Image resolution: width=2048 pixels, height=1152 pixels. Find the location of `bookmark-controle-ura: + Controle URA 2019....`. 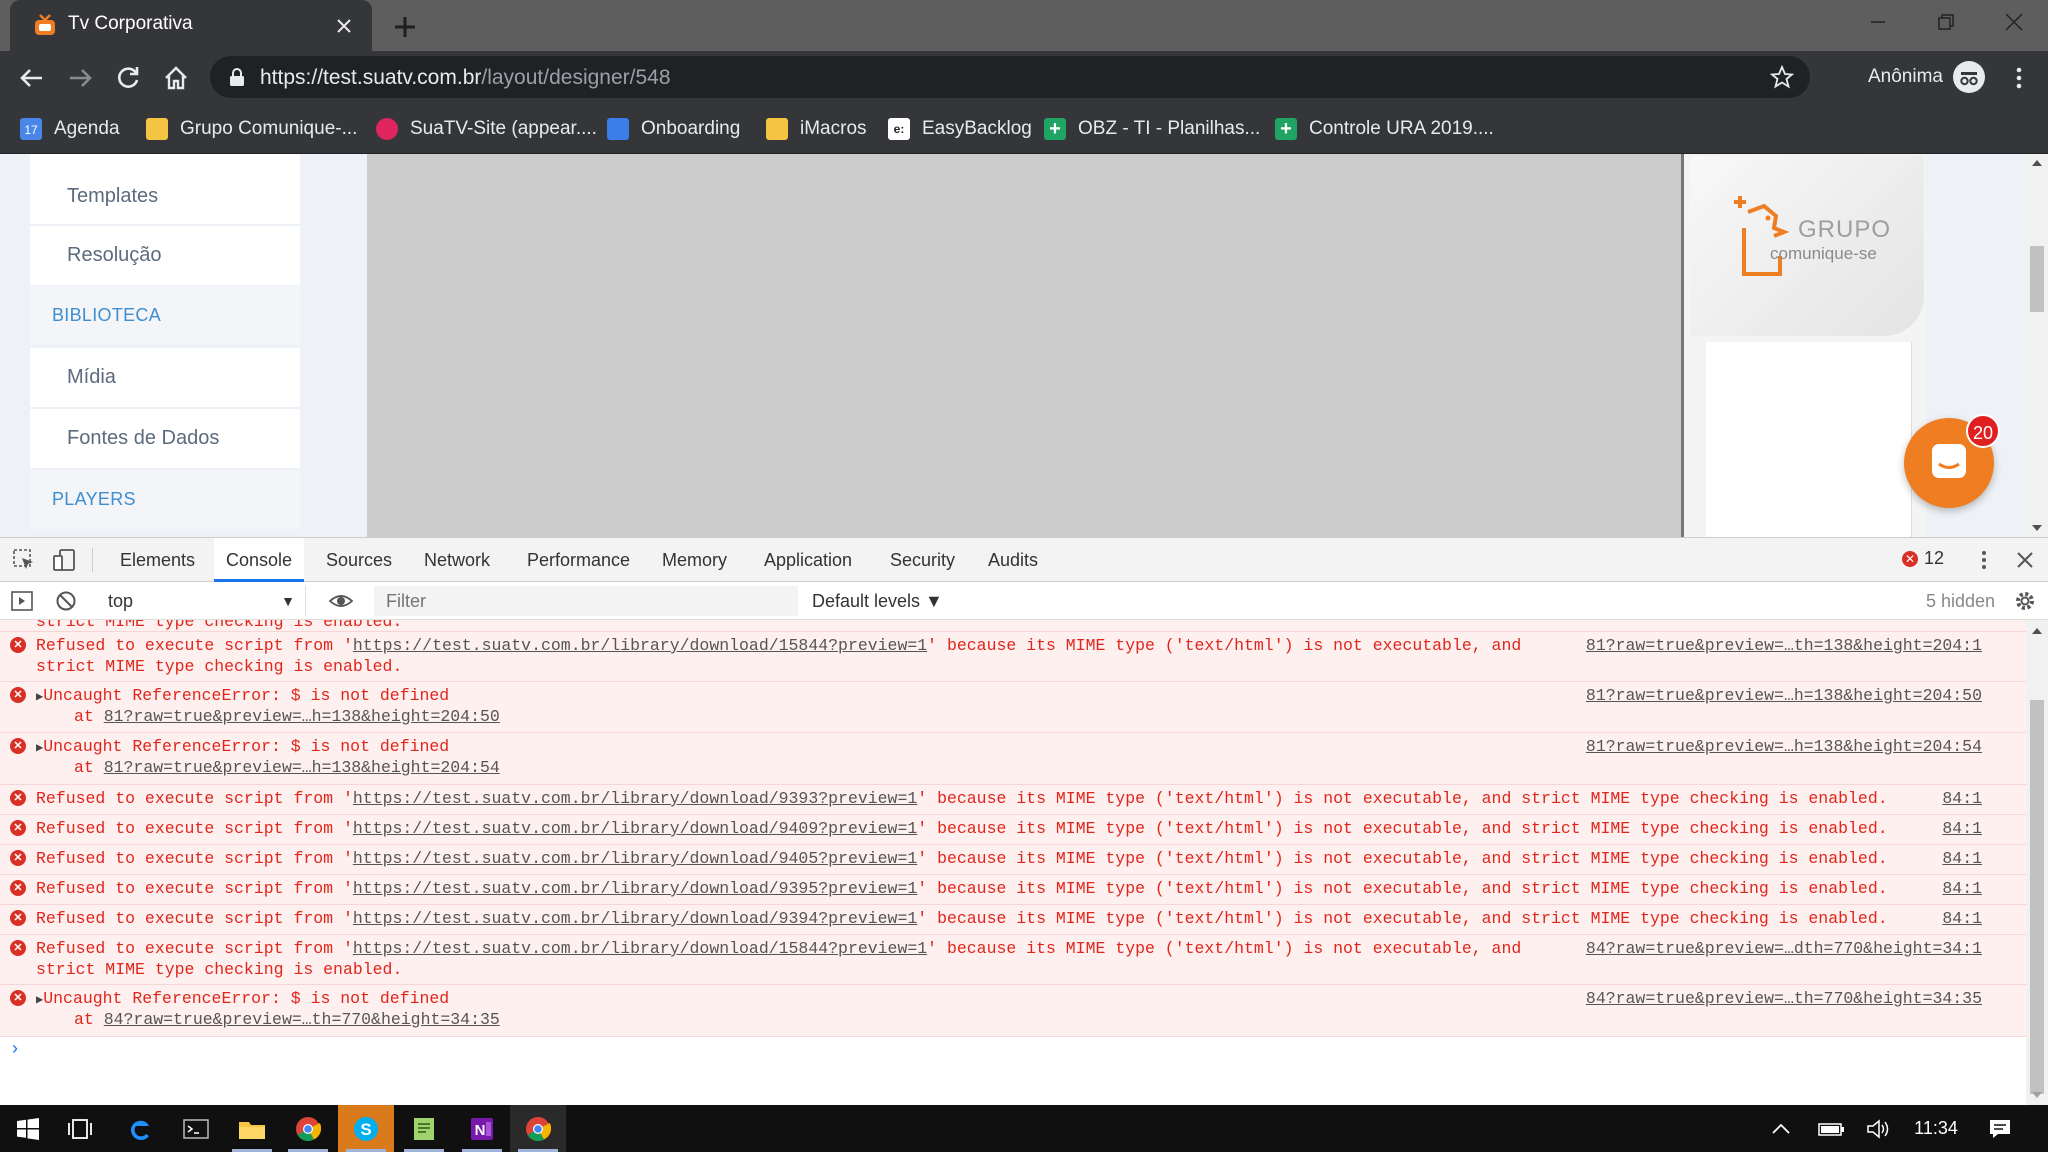

bookmark-controle-ura: + Controle URA 2019.... is located at coordinates (1384, 129).